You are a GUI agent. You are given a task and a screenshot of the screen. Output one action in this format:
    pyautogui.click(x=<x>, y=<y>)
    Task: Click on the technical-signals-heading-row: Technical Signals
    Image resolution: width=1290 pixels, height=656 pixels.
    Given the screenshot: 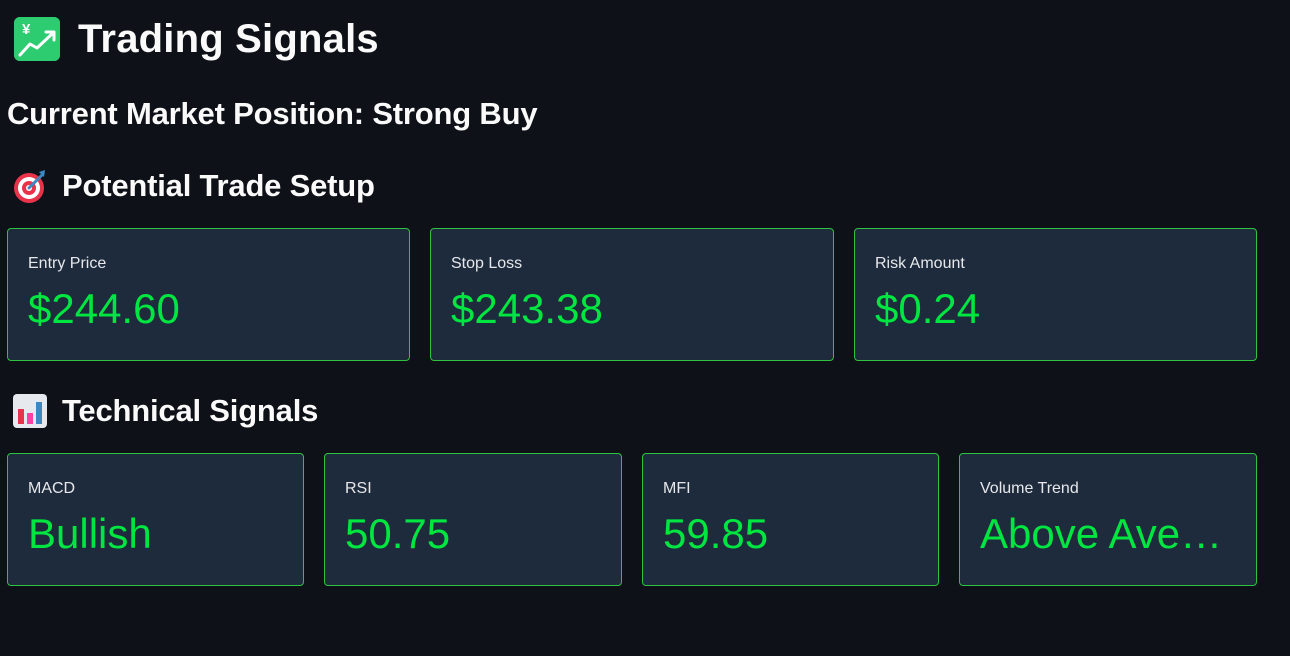 What is the action you would take?
    pyautogui.click(x=165, y=411)
    